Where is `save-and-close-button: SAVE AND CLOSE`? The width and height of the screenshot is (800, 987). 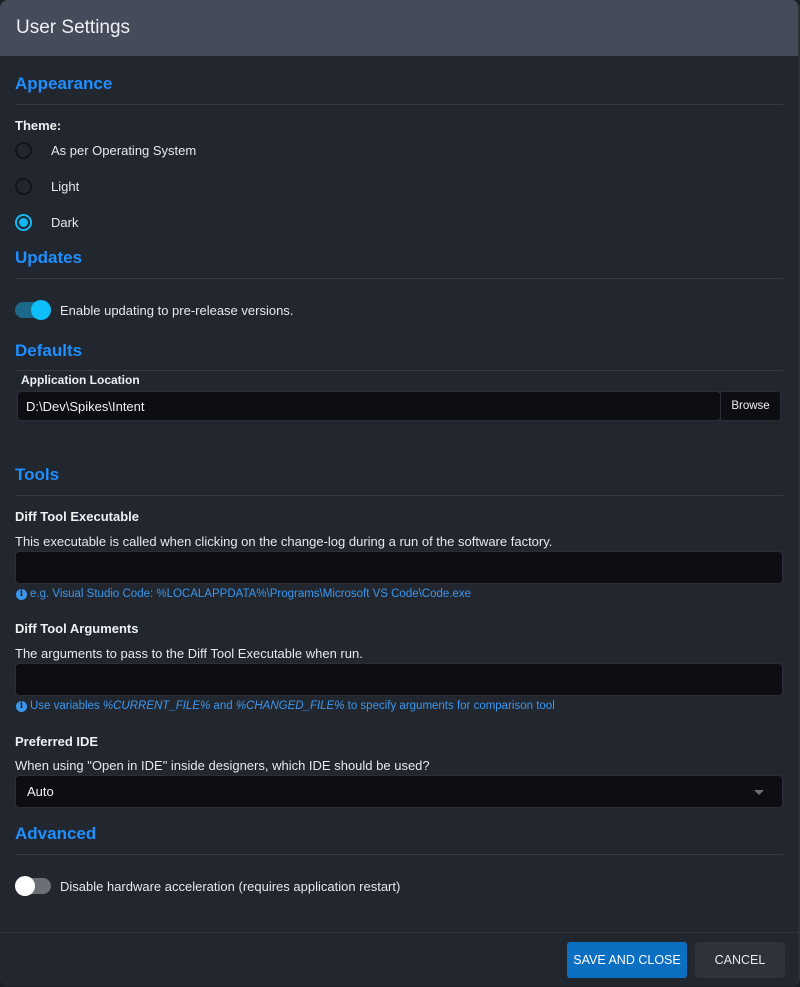
save-and-close-button: SAVE AND CLOSE is located at coordinates (627, 960).